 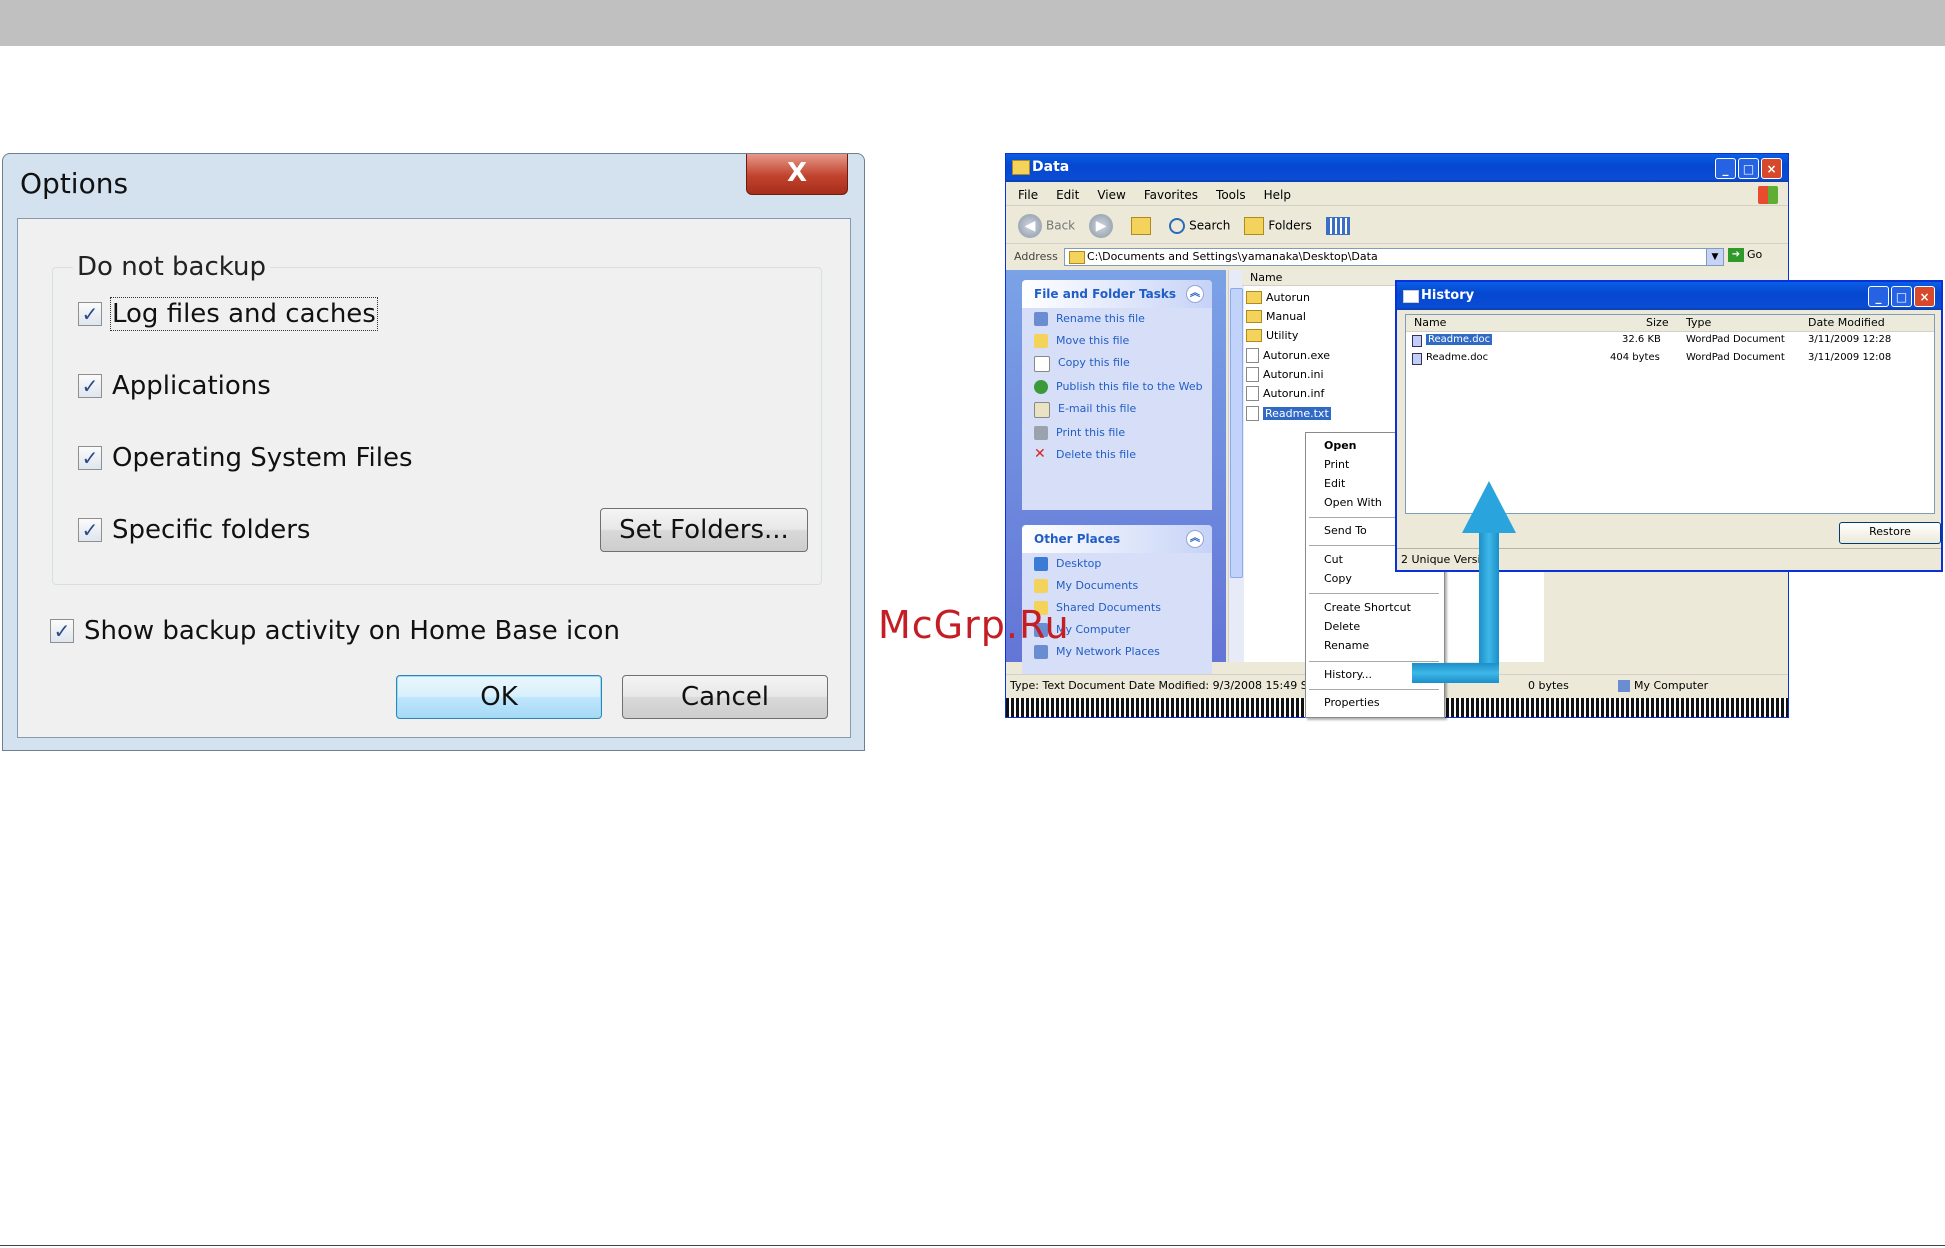 I want to click on menu-file: File, so click(x=1028, y=194).